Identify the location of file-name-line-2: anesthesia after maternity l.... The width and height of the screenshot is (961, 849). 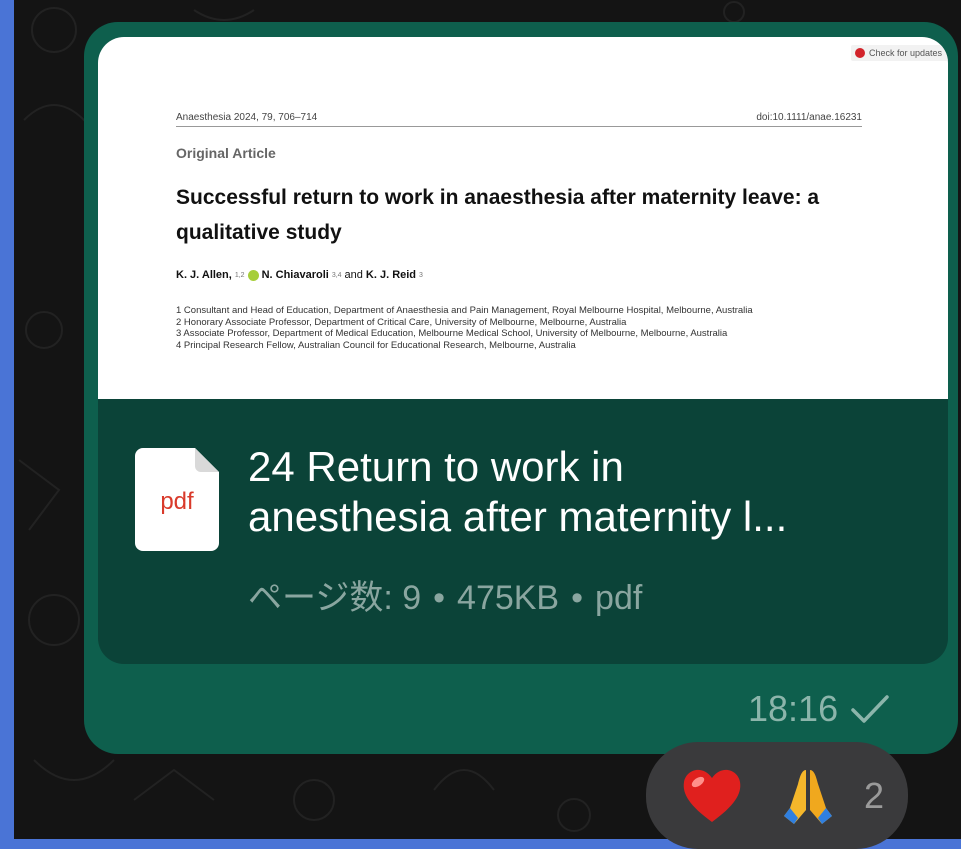
(518, 516).